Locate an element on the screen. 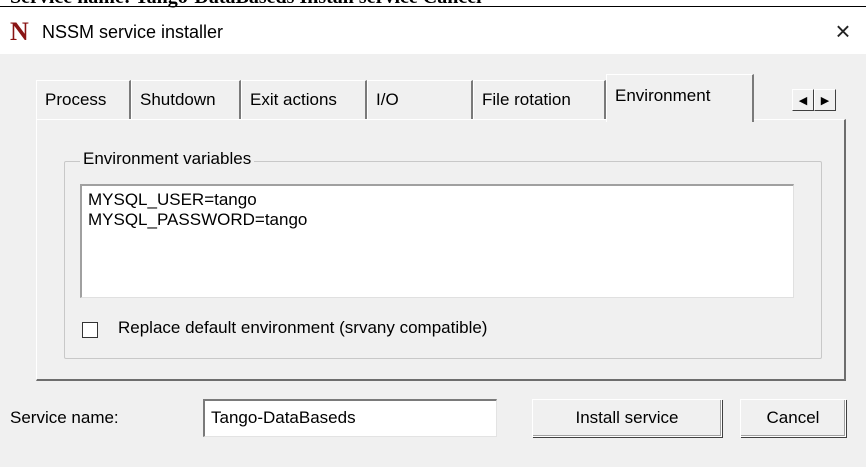 Image resolution: width=866 pixels, height=467 pixels. install-service-label: Install service is located at coordinates (627, 417).